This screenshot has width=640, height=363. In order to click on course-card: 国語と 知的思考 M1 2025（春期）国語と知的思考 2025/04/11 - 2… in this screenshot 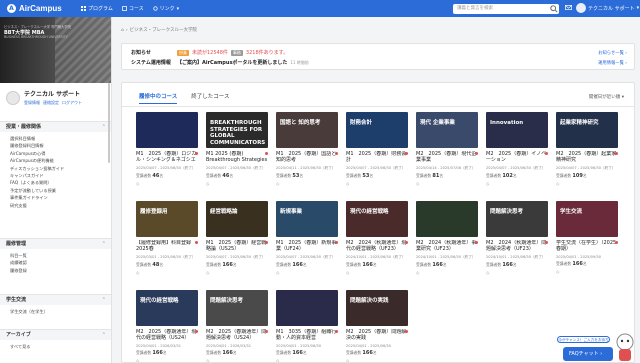, I will do `click(307, 152)`.